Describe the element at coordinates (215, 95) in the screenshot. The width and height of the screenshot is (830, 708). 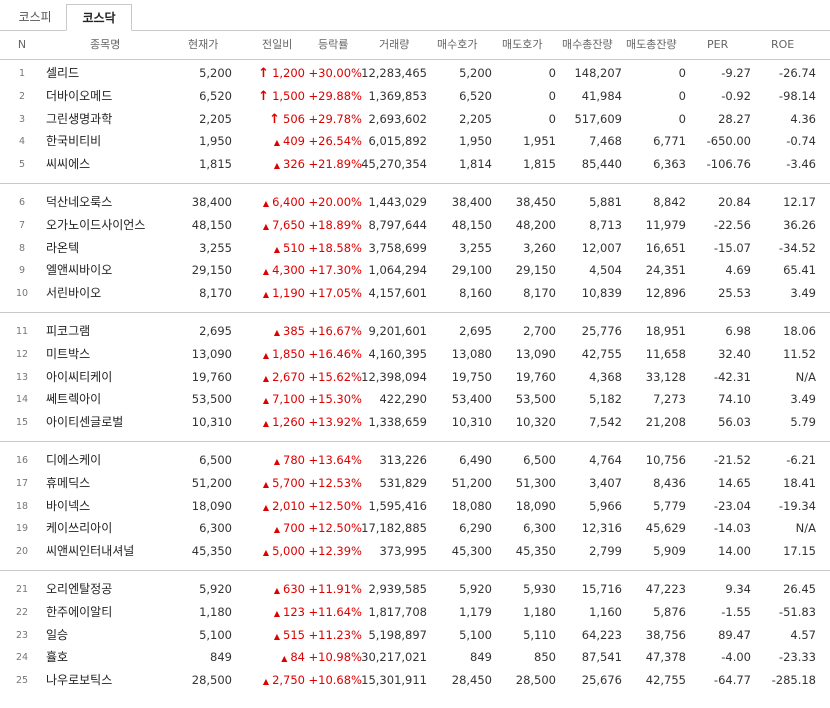
I see `current-price: 6,520` at that location.